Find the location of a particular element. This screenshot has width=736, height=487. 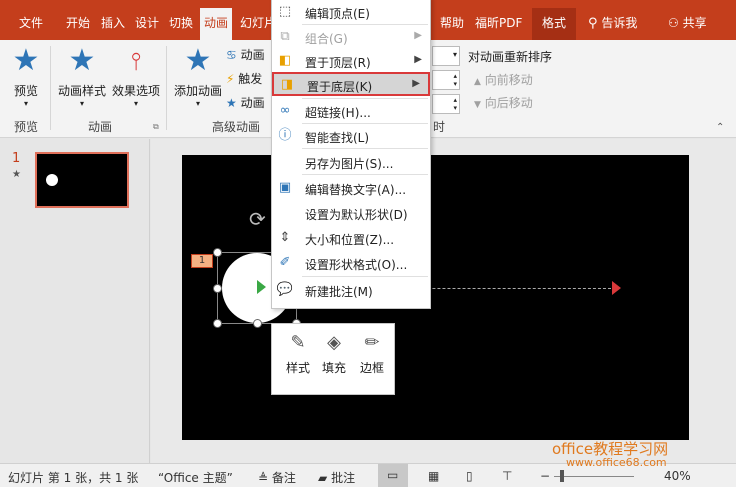

preview-star-icon: ★ is located at coordinates (26, 60).